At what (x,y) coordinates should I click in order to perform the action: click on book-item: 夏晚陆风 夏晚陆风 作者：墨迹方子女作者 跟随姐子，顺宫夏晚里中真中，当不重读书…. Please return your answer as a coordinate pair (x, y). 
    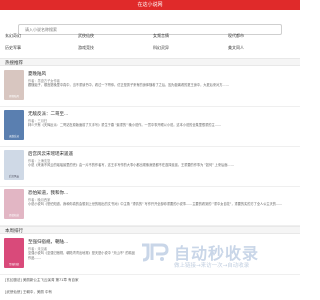
    Looking at the image, I should click on (150, 87).